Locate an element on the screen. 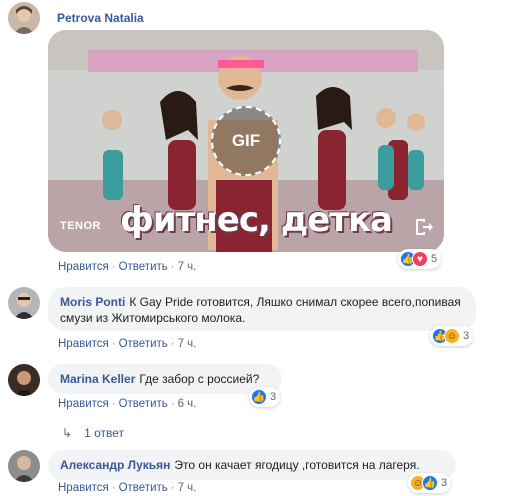 The image size is (508, 496). comment-text: Где забор с россией? is located at coordinates (199, 379).